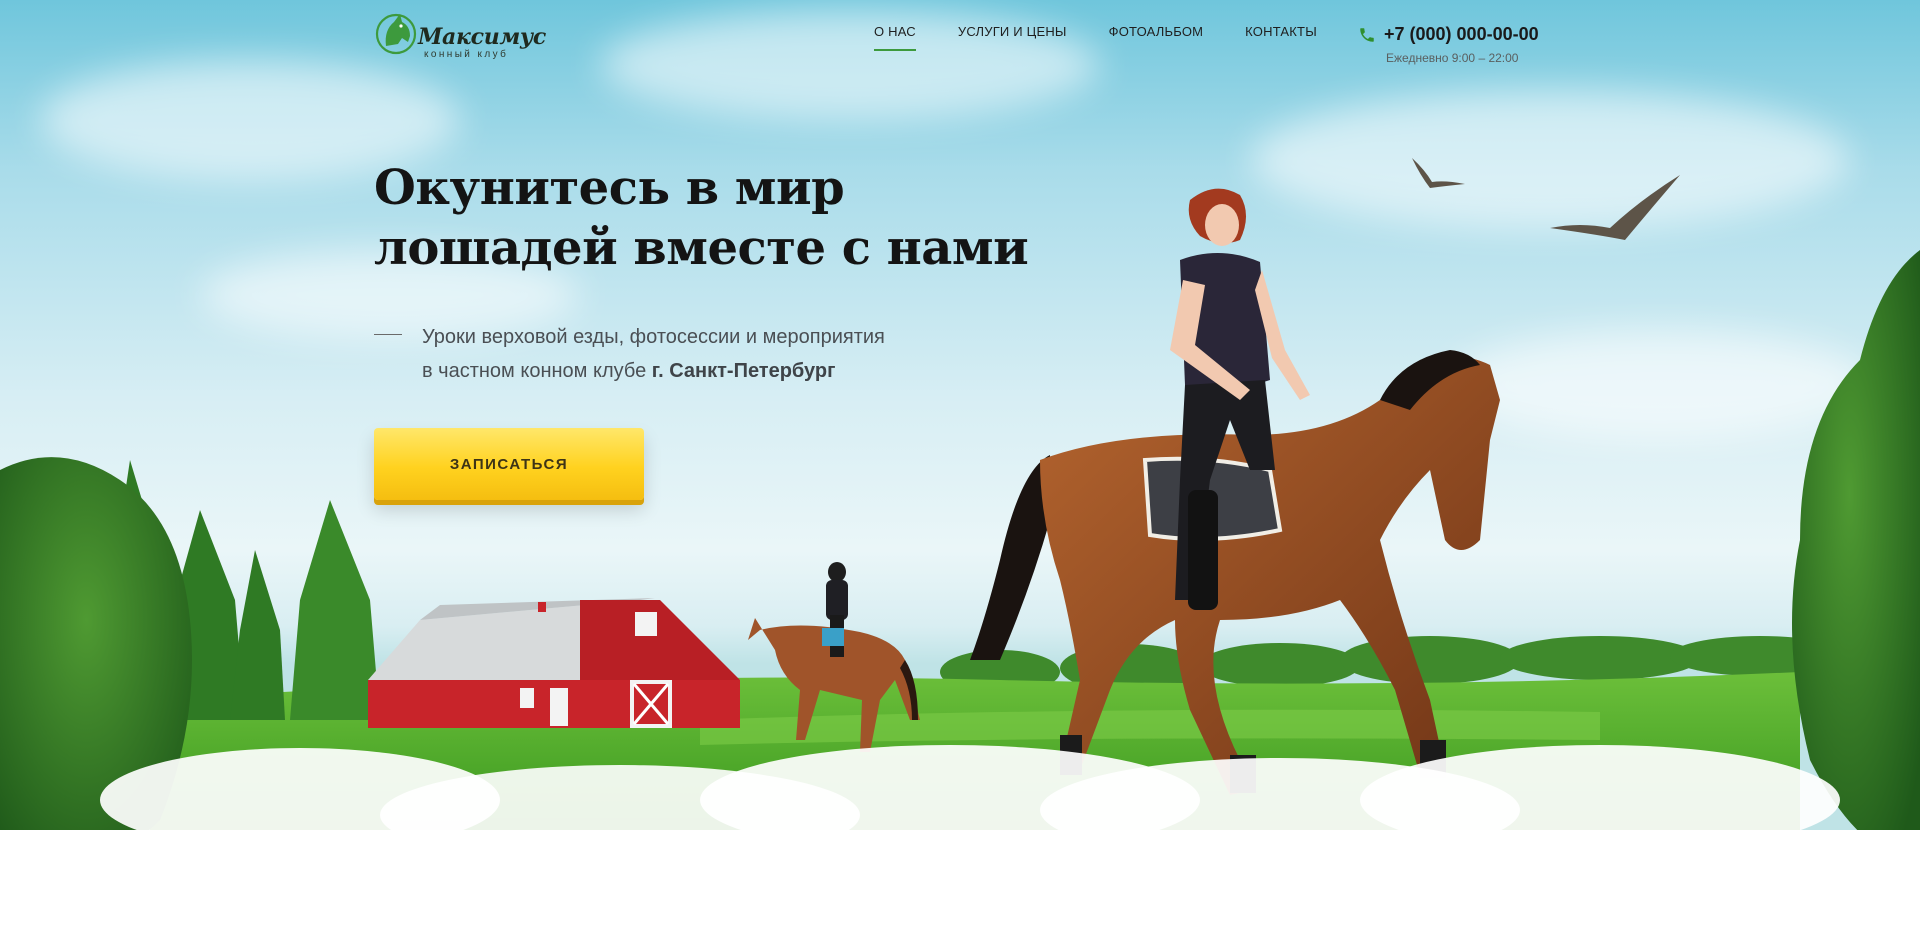 The height and width of the screenshot is (948, 1920). What do you see at coordinates (509, 464) in the screenshot?
I see `signup-button: ЗАПИСАТЬСЯ` at bounding box center [509, 464].